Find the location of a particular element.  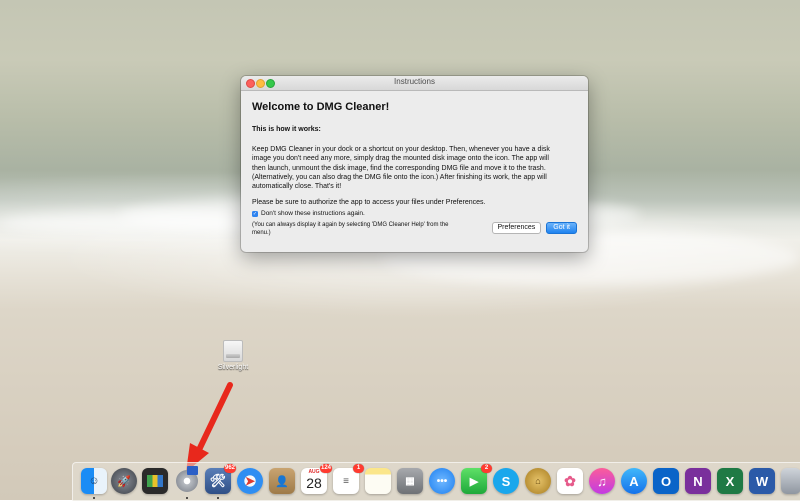

finder-icon: ☺ is located at coordinates (94, 481).